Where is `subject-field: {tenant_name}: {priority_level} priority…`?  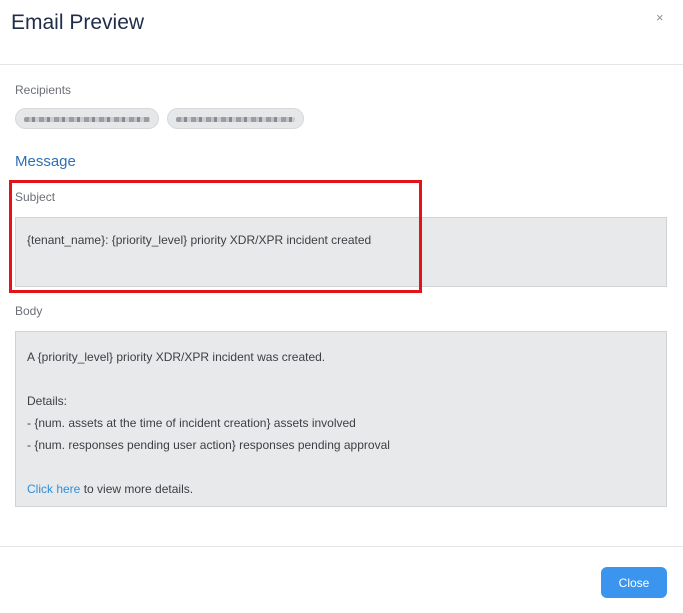 subject-field: {tenant_name}: {priority_level} priority… is located at coordinates (341, 252).